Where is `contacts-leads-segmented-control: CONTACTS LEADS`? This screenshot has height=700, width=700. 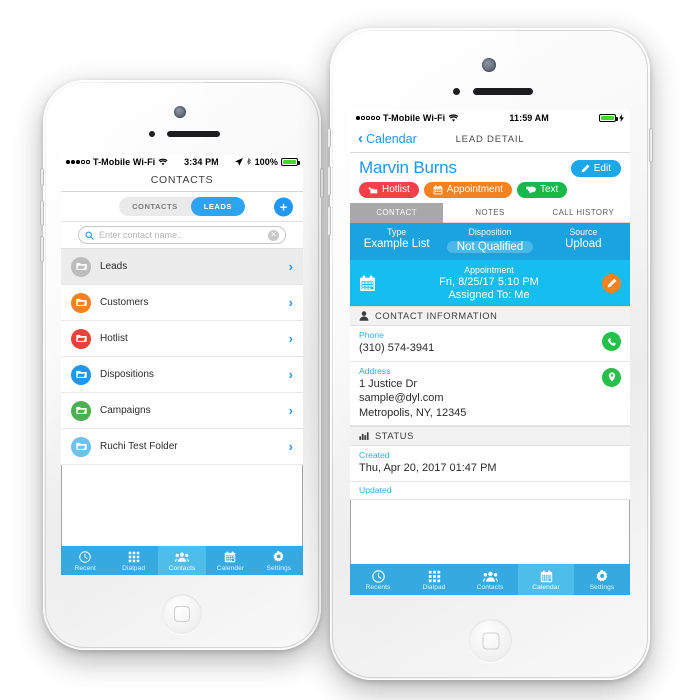 contacts-leads-segmented-control: CONTACTS LEADS is located at coordinates (182, 206).